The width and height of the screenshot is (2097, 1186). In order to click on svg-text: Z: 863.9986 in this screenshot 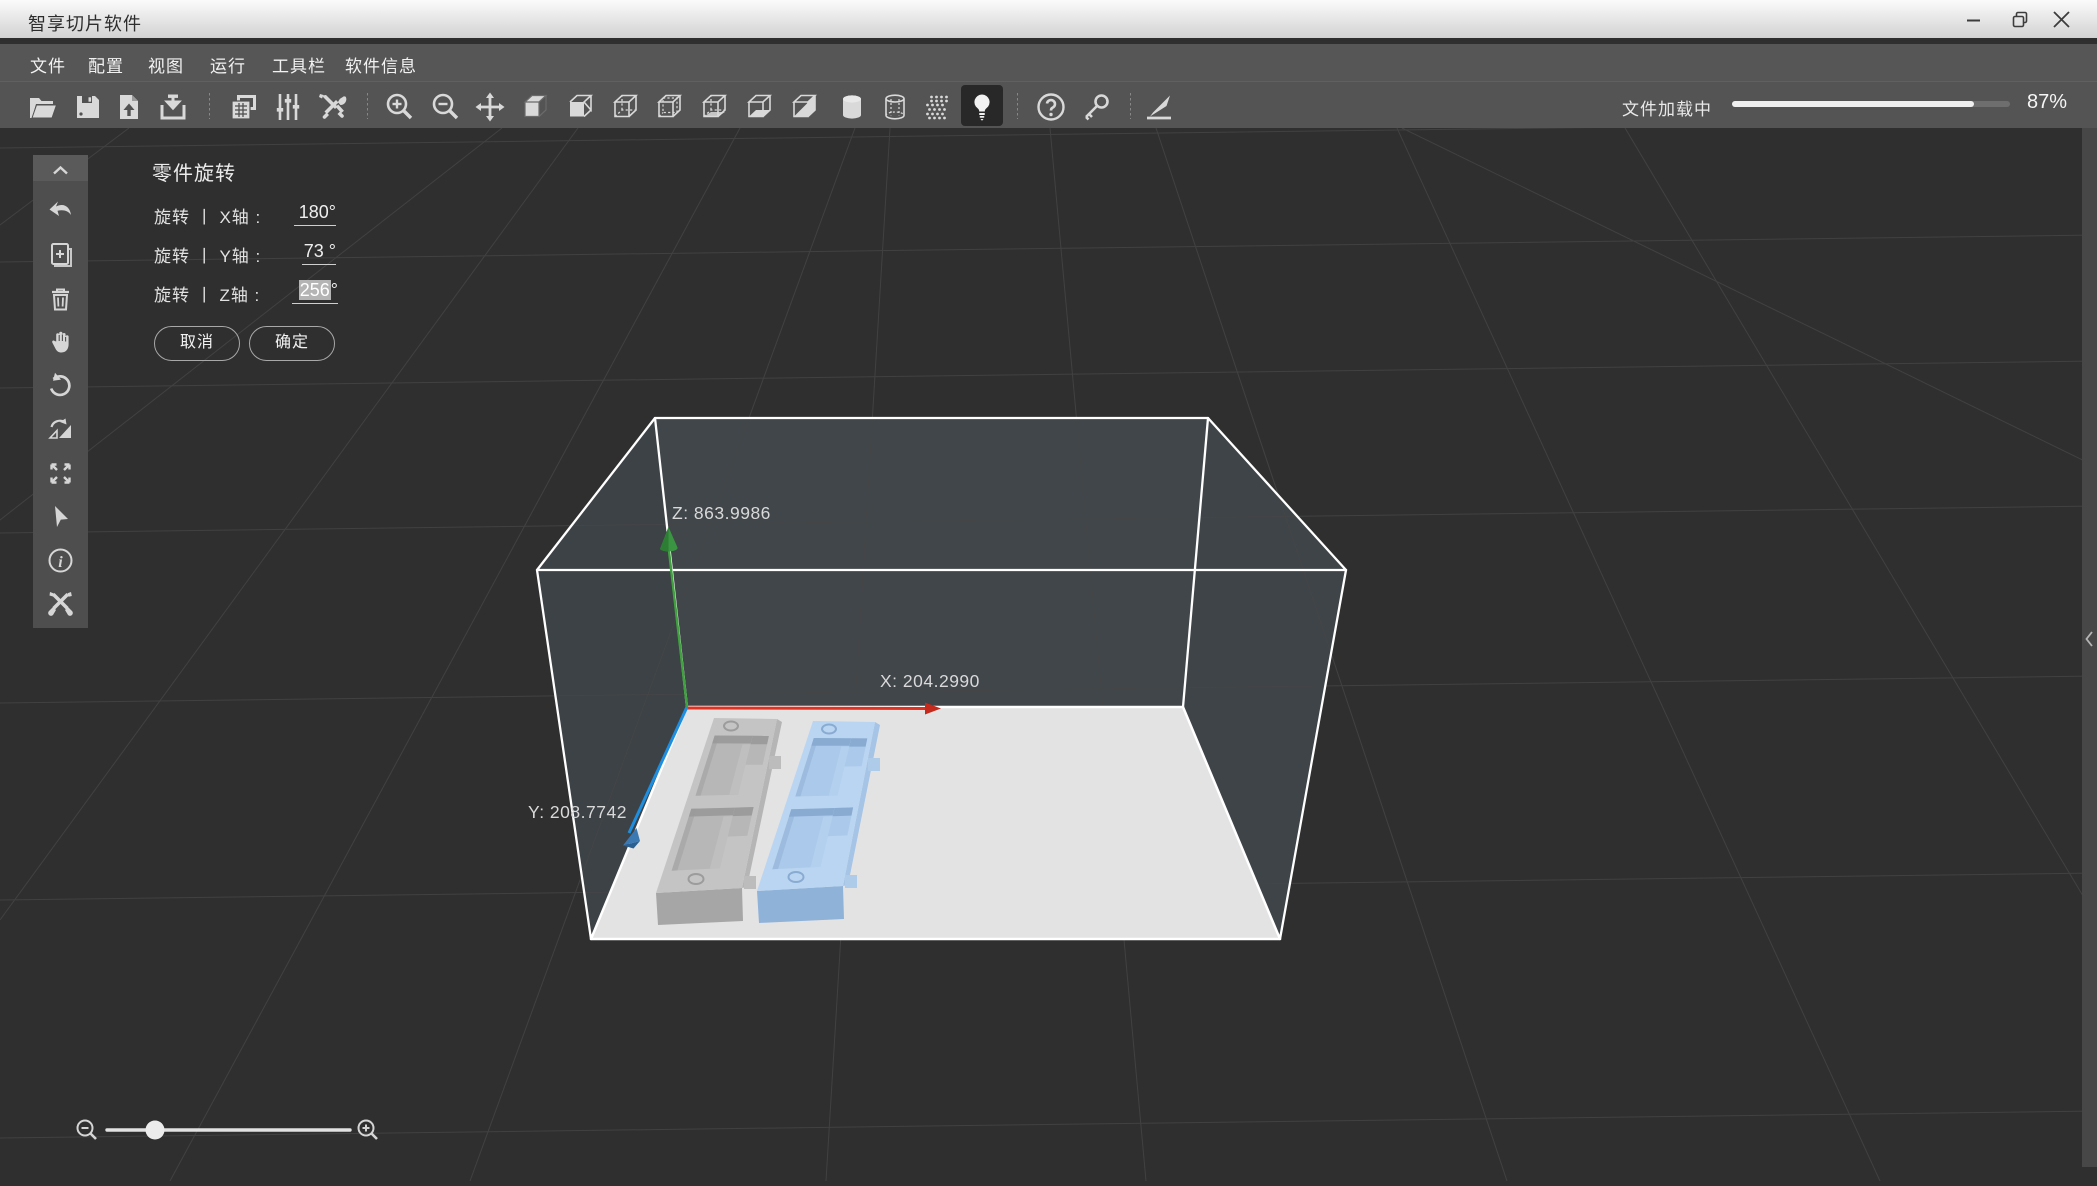, I will do `click(721, 513)`.